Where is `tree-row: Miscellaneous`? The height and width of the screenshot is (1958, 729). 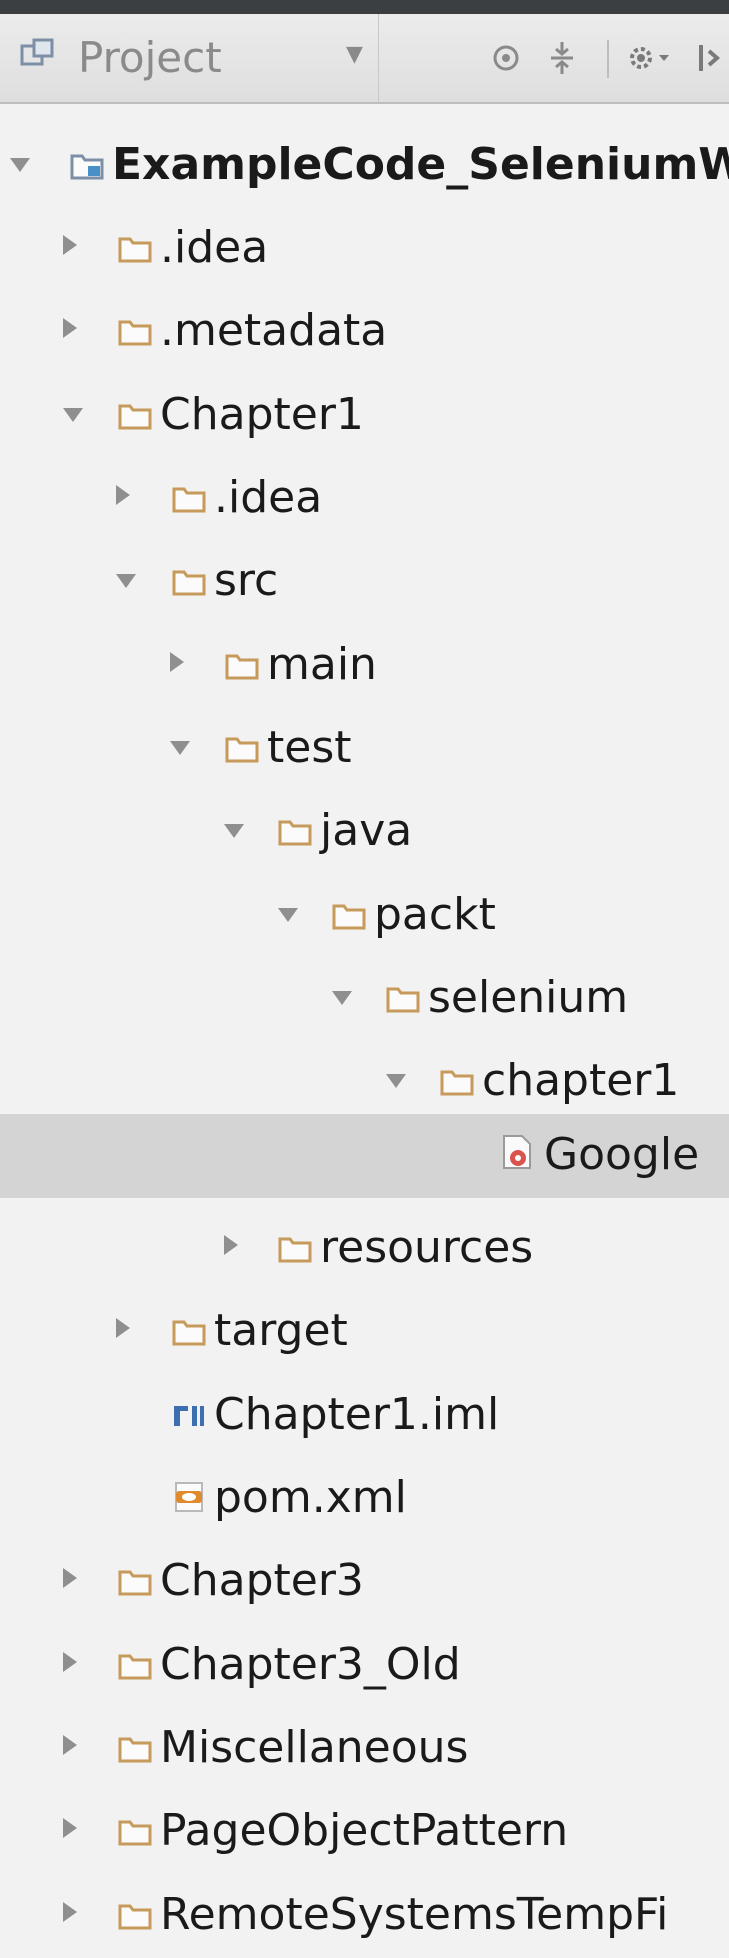 tree-row: Miscellaneous is located at coordinates (364, 1749).